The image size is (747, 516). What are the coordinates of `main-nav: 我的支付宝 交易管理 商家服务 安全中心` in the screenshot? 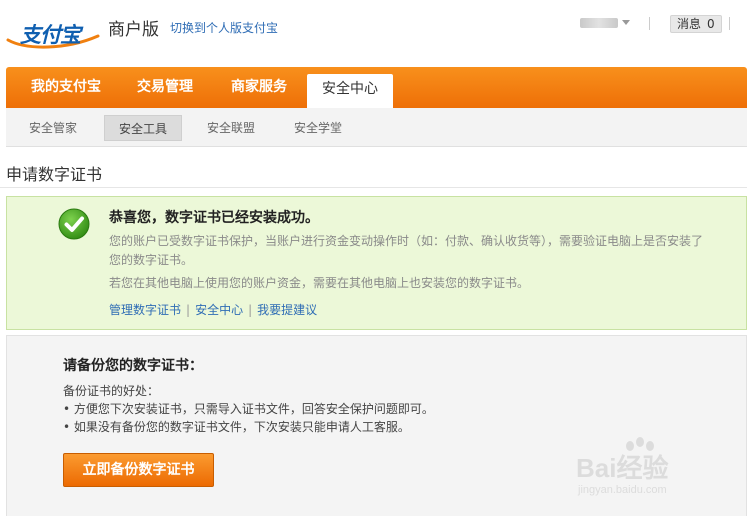 It's located at (376, 87).